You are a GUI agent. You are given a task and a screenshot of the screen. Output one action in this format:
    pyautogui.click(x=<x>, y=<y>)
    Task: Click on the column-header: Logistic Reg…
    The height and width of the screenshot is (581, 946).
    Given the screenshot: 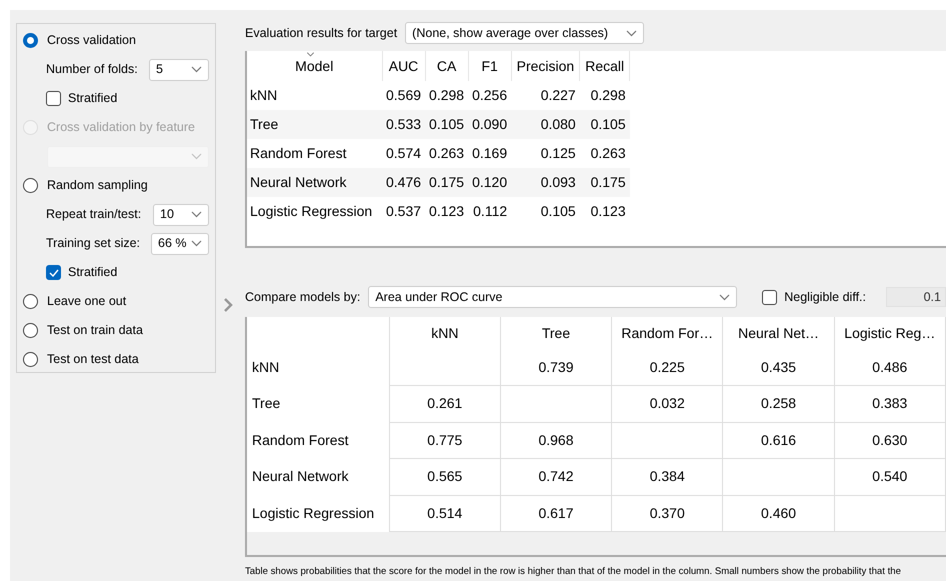 What is the action you would take?
    pyautogui.click(x=890, y=333)
    